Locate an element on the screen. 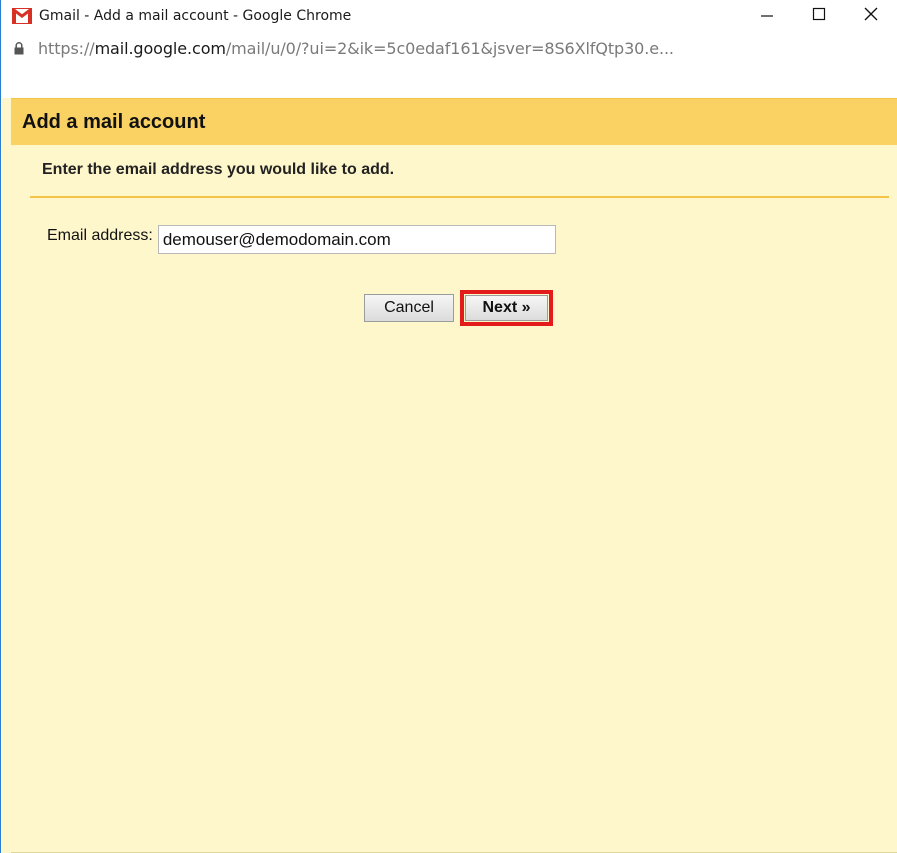  dialog-header: Add a mail account is located at coordinates (454, 121).